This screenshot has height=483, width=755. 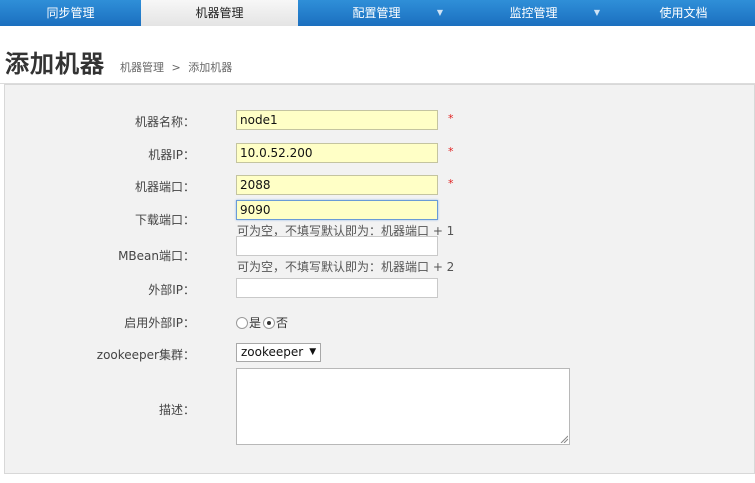 I want to click on nav-sync-management: 同步管理, so click(x=70, y=13).